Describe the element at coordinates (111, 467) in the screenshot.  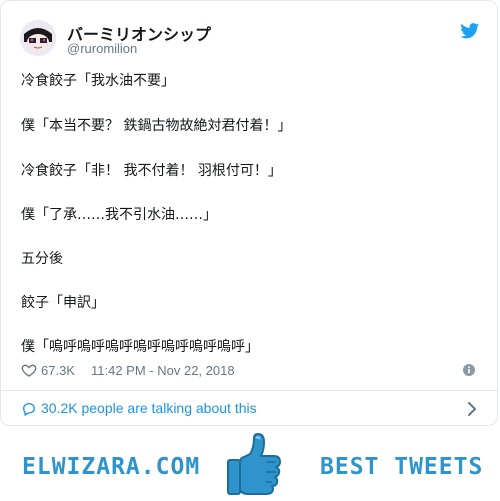
I see `site-name: ELWIZARA.COM` at that location.